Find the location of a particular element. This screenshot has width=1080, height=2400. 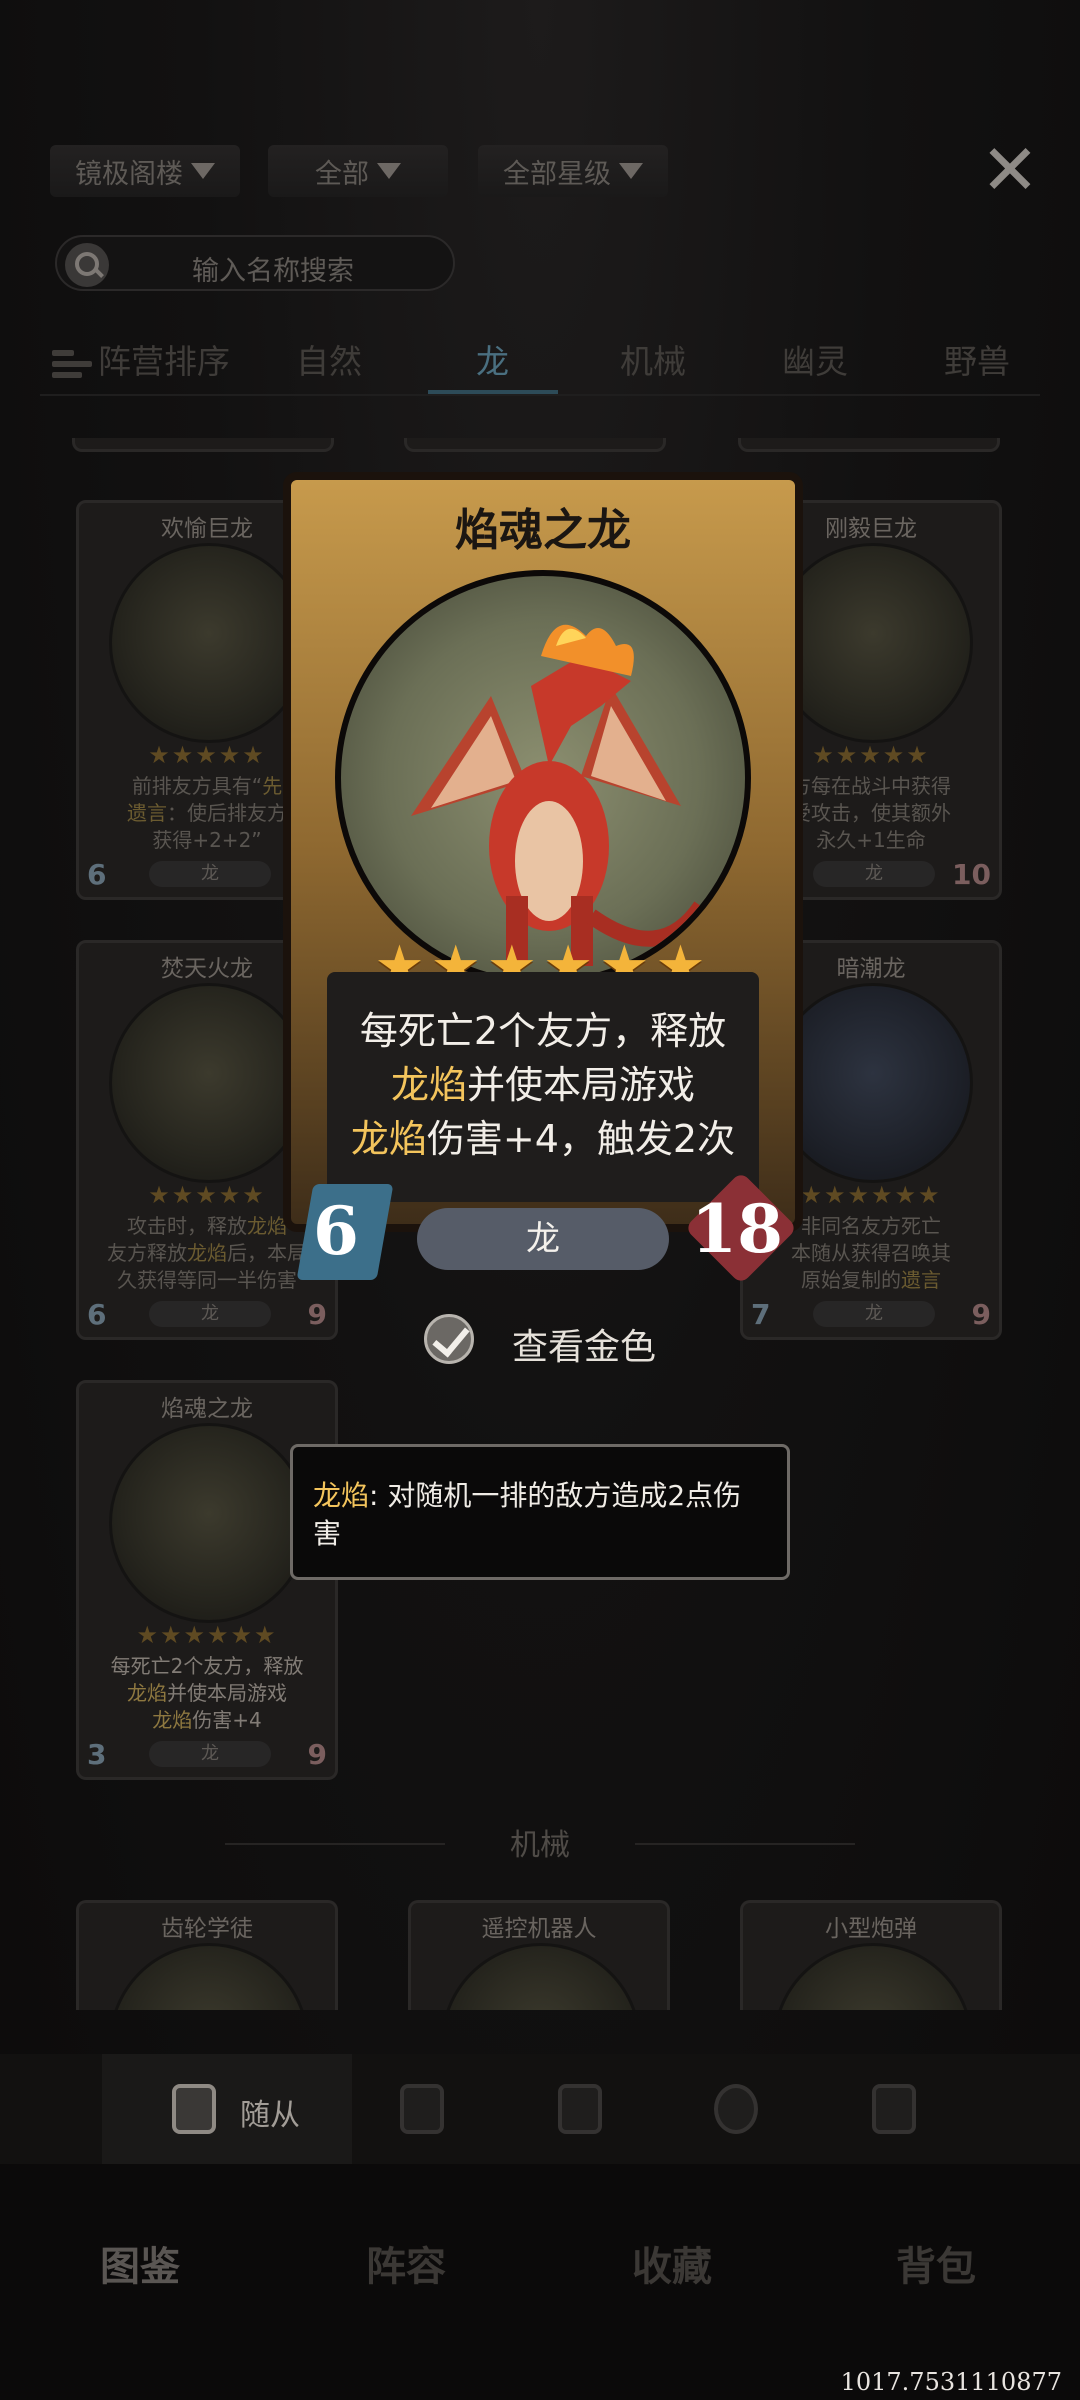

search-icon is located at coordinates (87, 265).